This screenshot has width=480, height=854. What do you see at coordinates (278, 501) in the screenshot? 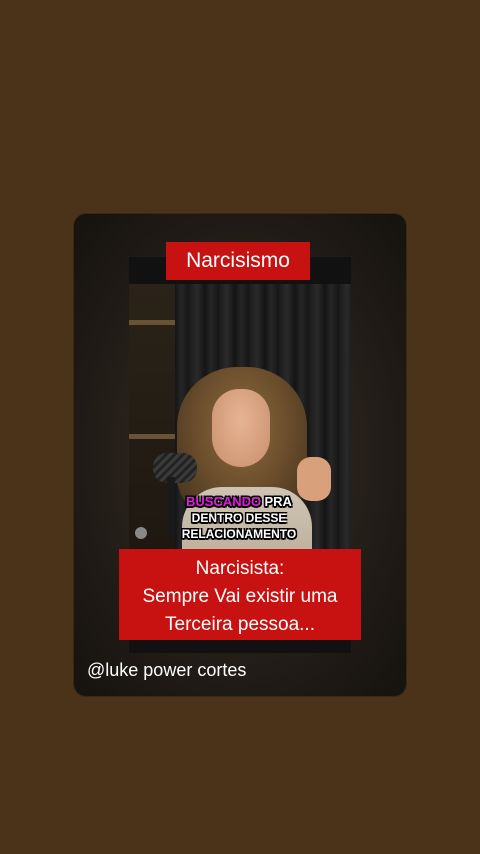
I see `subtitle-word: PRA` at bounding box center [278, 501].